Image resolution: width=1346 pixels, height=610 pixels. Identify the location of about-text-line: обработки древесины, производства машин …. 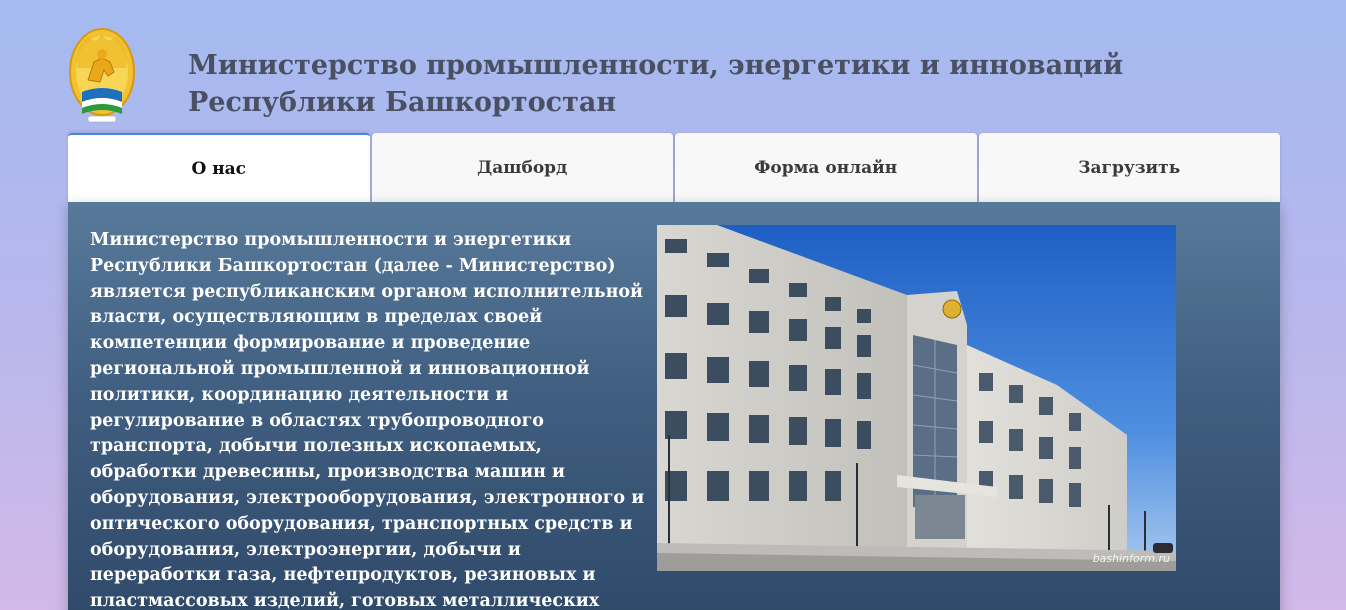
(327, 472).